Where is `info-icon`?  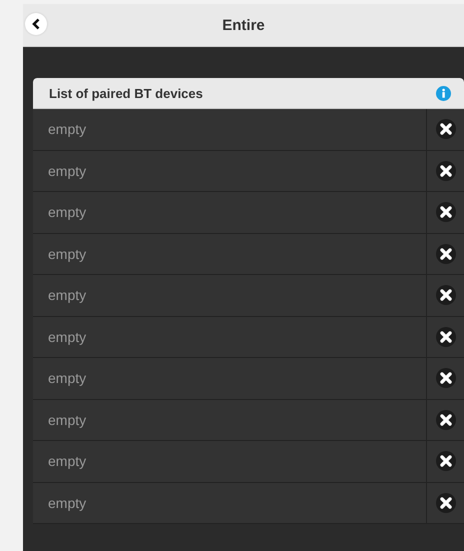 info-icon is located at coordinates (443, 93).